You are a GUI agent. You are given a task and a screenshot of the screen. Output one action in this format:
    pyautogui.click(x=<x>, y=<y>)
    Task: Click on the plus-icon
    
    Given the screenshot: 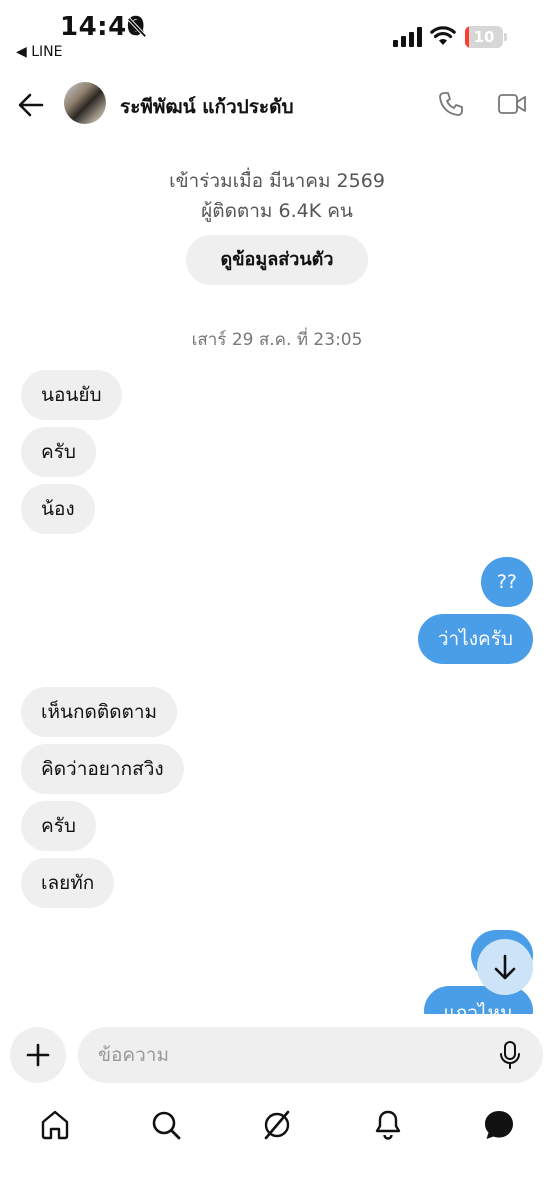 What is the action you would take?
    pyautogui.click(x=38, y=1055)
    